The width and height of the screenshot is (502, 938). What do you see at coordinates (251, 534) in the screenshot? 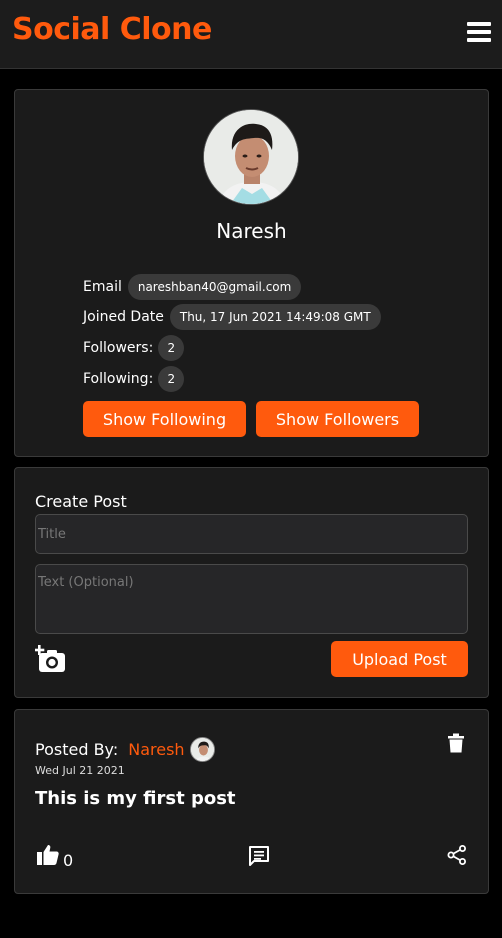
I see `post-title-input` at bounding box center [251, 534].